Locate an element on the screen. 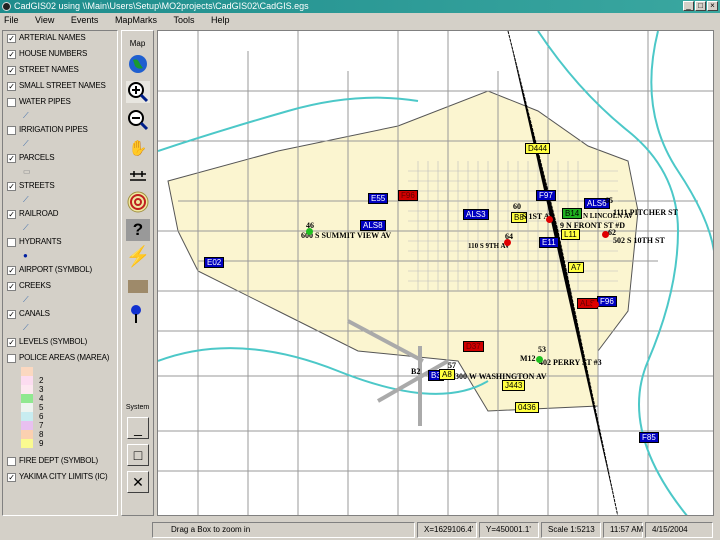 The height and width of the screenshot is (540, 720). app-icon is located at coordinates (6, 6).